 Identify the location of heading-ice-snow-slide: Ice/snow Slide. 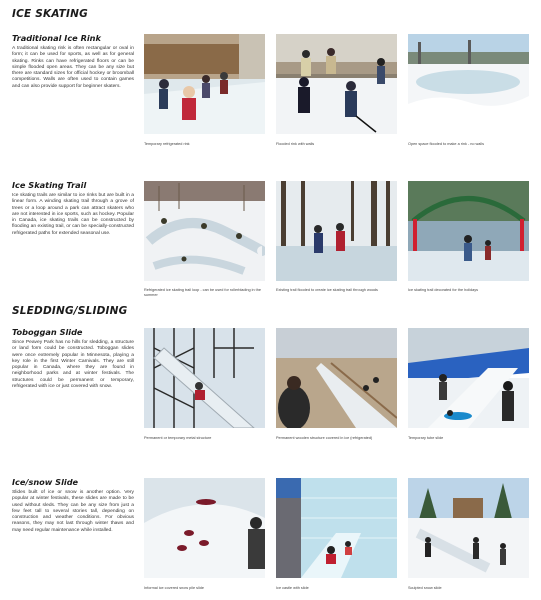
(45, 482).